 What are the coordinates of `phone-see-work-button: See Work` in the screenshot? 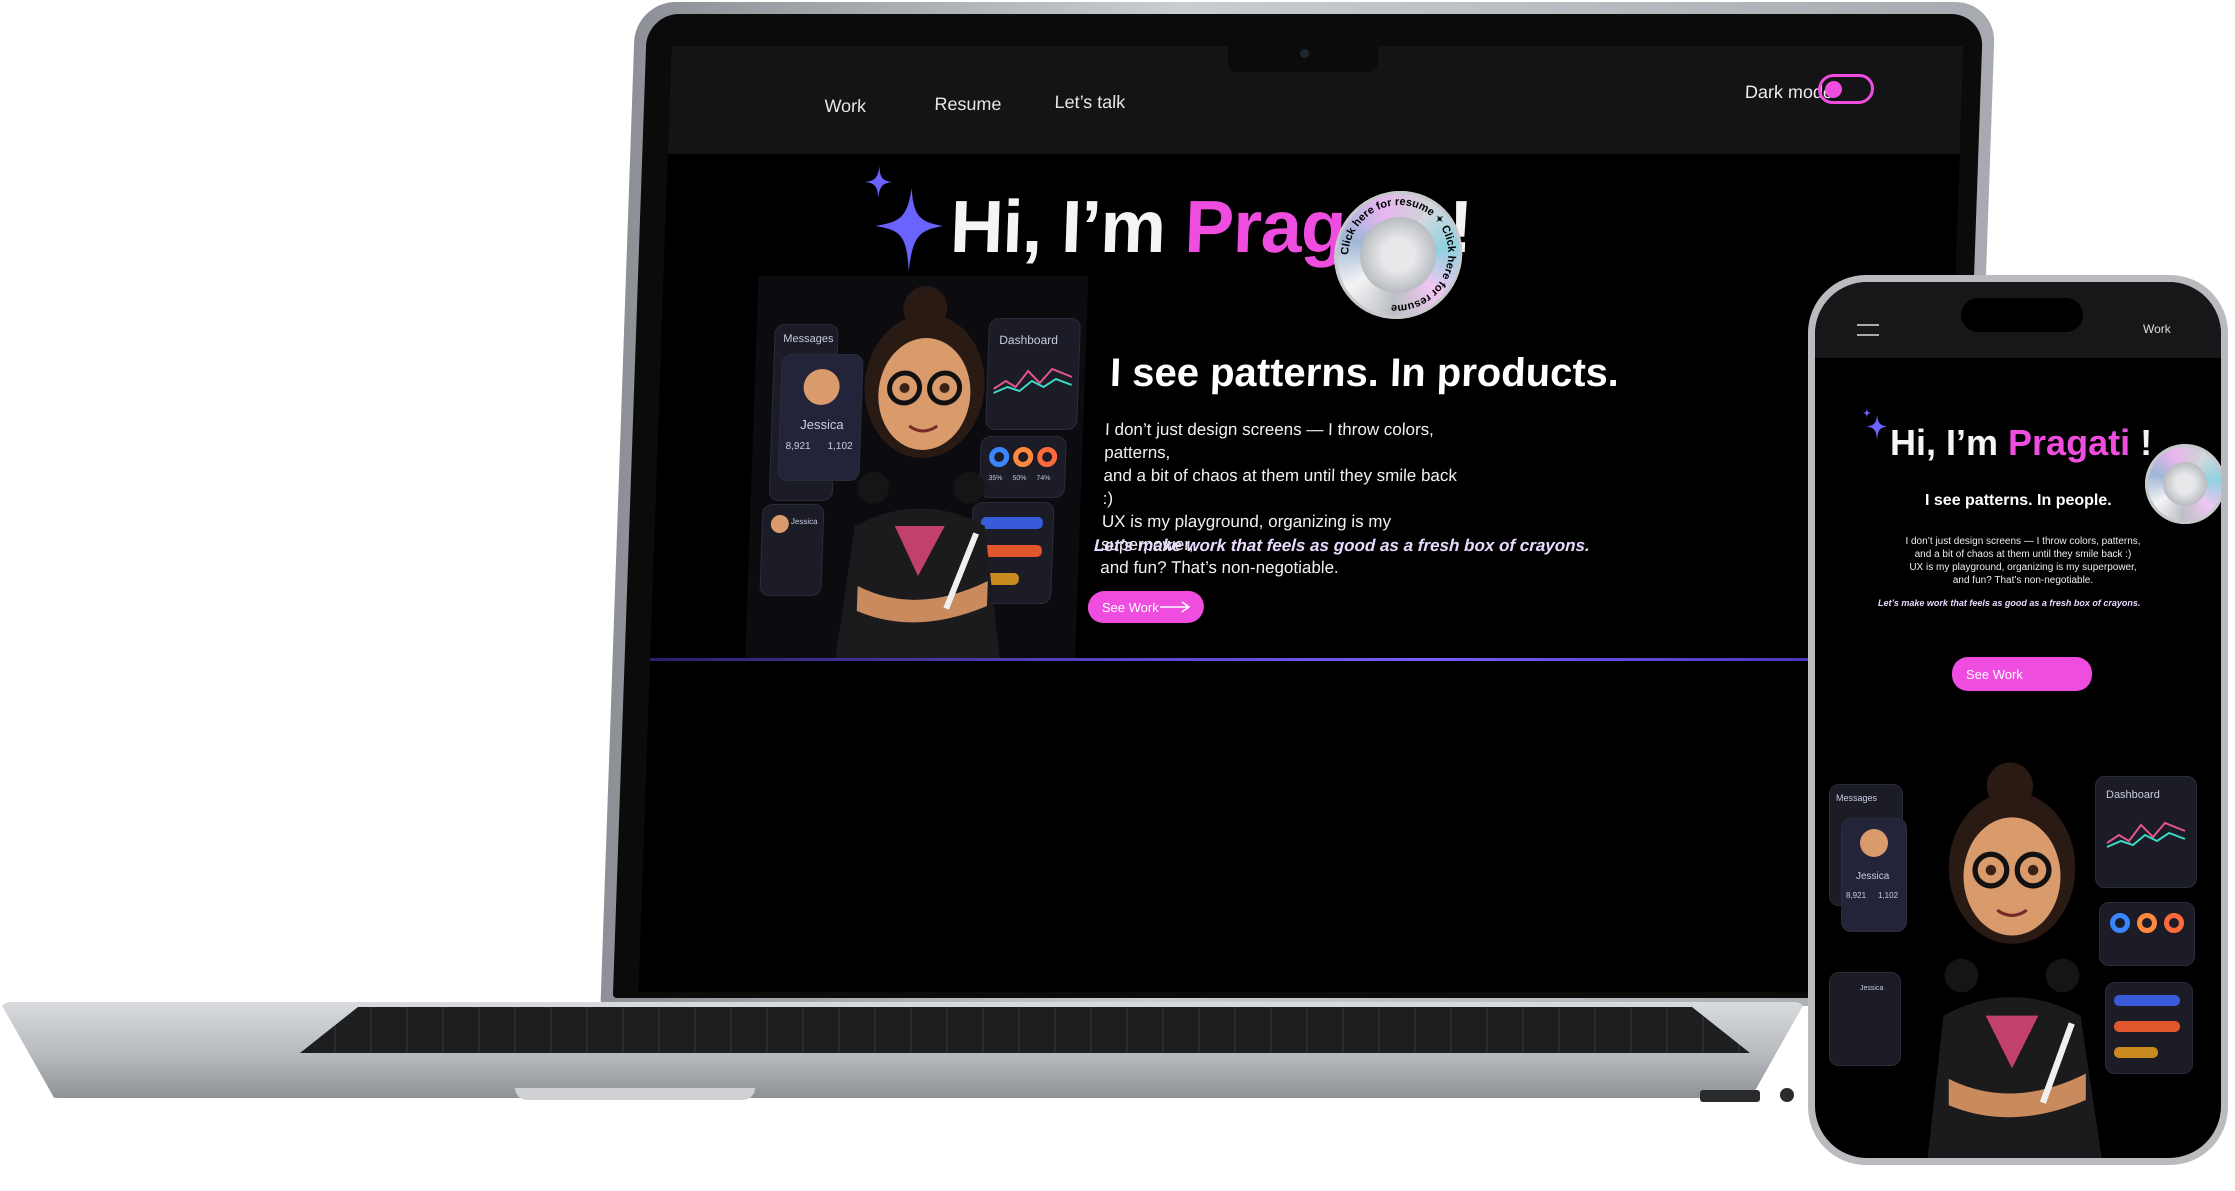 It's located at (2022, 674).